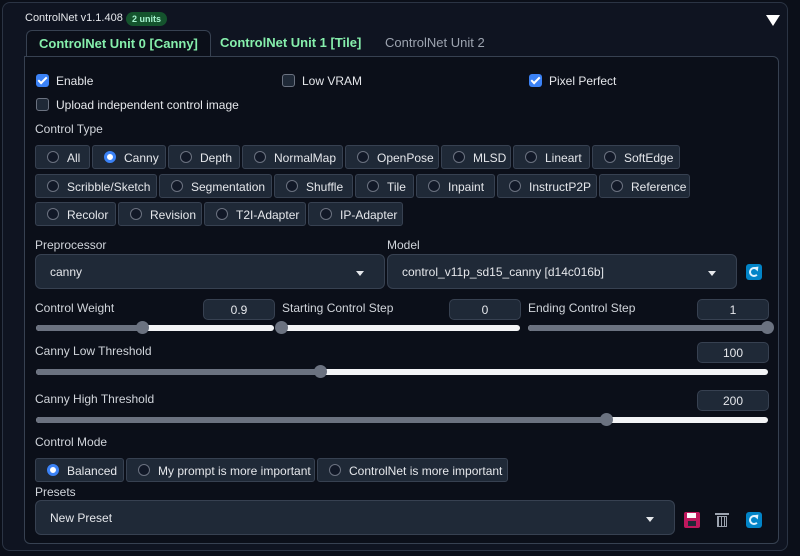  What do you see at coordinates (95, 399) in the screenshot?
I see `canny-high-label: Canny High Threshold` at bounding box center [95, 399].